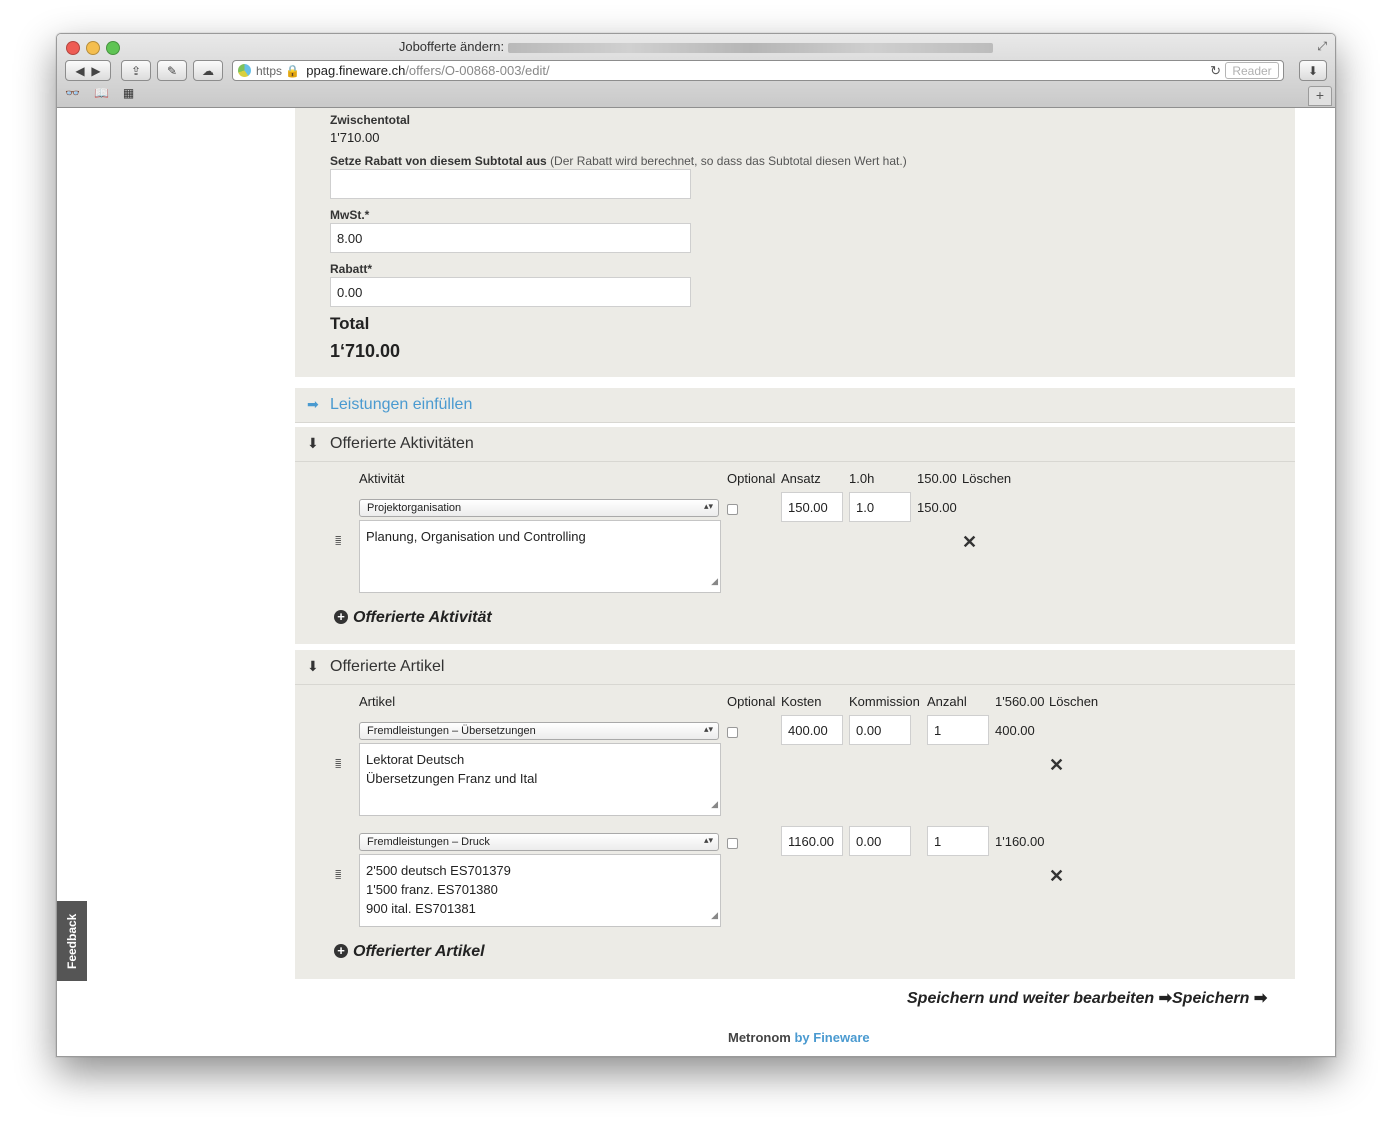 The image size is (1391, 1135). I want to click on tools-button: ✎, so click(172, 70).